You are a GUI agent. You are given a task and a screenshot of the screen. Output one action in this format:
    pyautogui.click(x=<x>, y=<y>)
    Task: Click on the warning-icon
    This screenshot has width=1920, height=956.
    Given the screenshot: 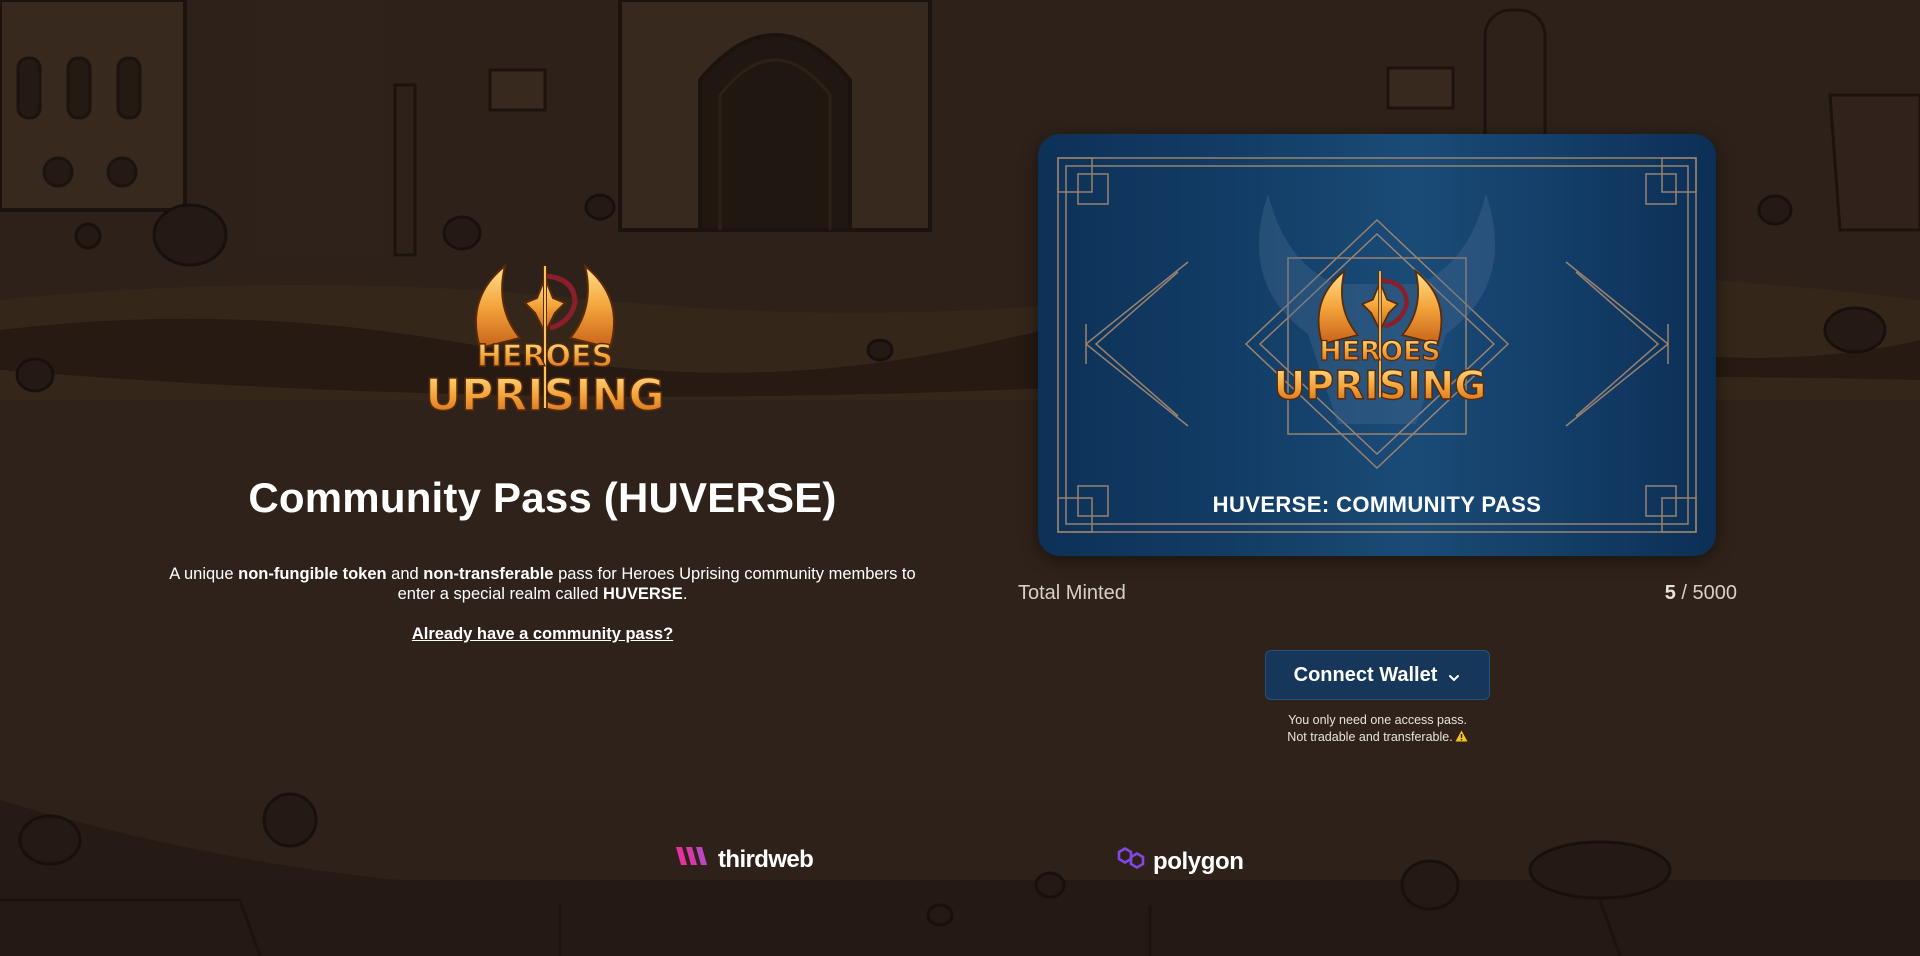 What is the action you would take?
    pyautogui.click(x=1461, y=736)
    